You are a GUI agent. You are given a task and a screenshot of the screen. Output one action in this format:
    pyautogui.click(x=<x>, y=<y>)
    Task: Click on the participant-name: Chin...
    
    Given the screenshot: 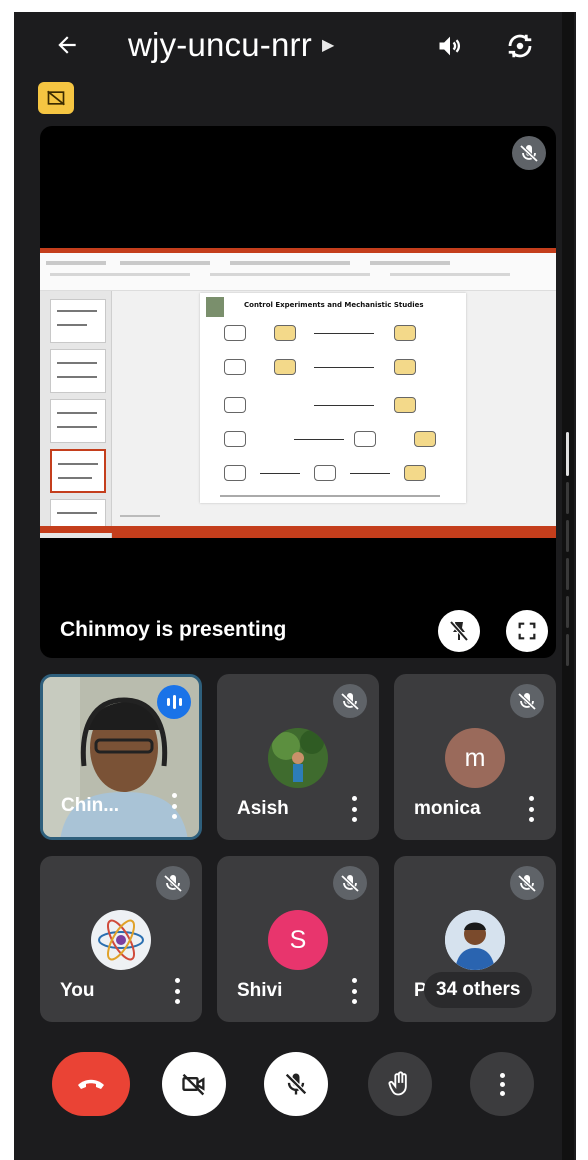 What is the action you would take?
    pyautogui.click(x=90, y=805)
    